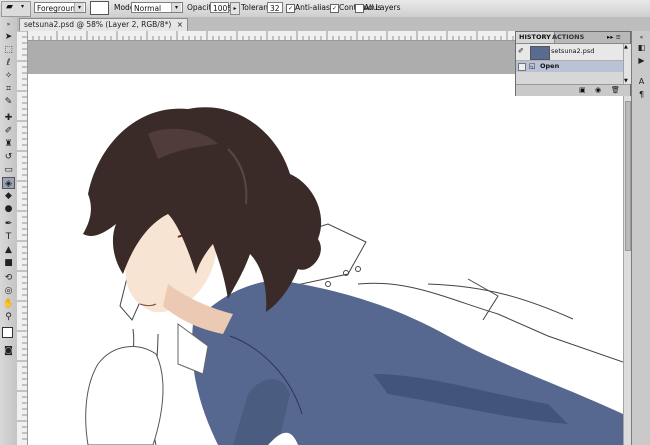  Describe the element at coordinates (532, 66) in the screenshot. I see `open-state-icon: ◱` at that location.